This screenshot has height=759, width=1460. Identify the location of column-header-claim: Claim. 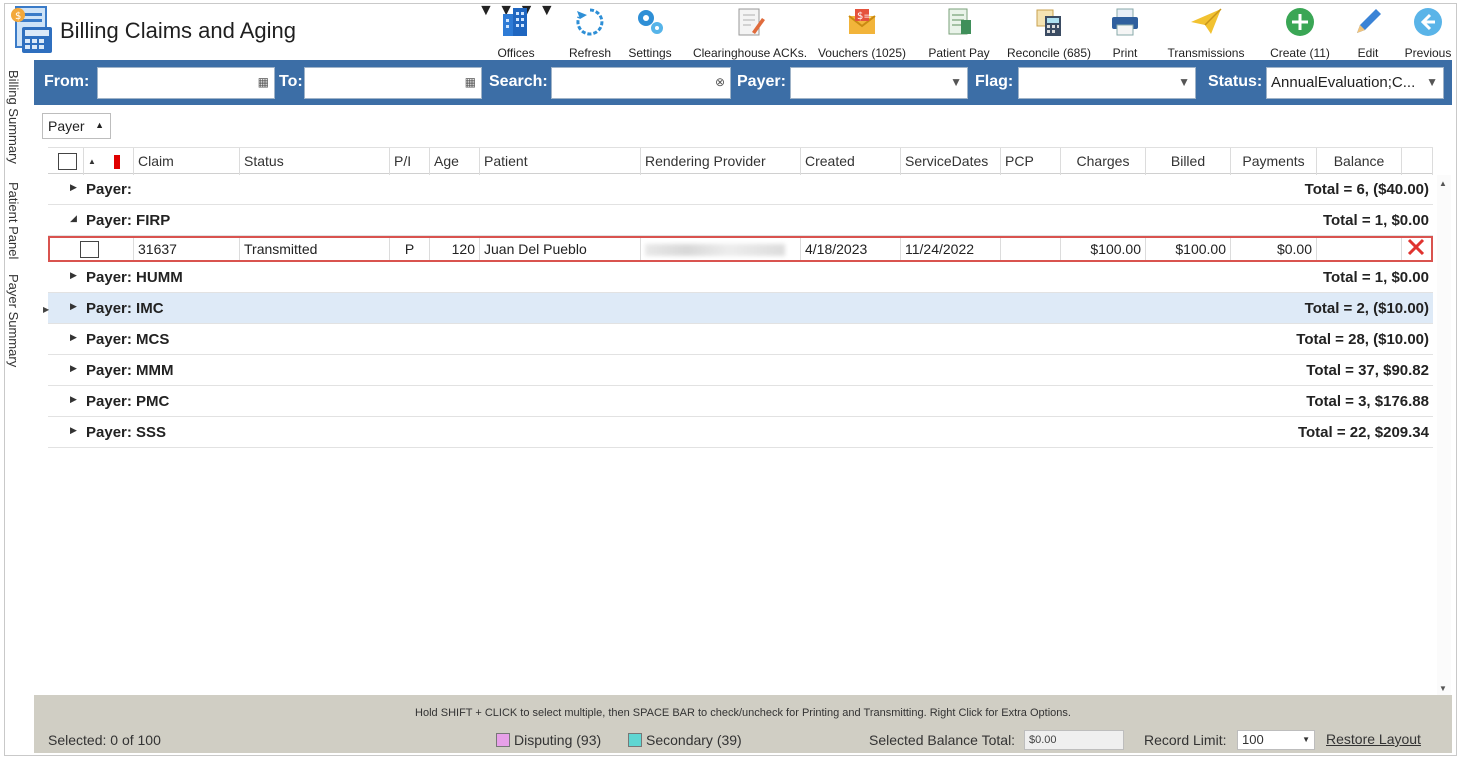
(187, 161).